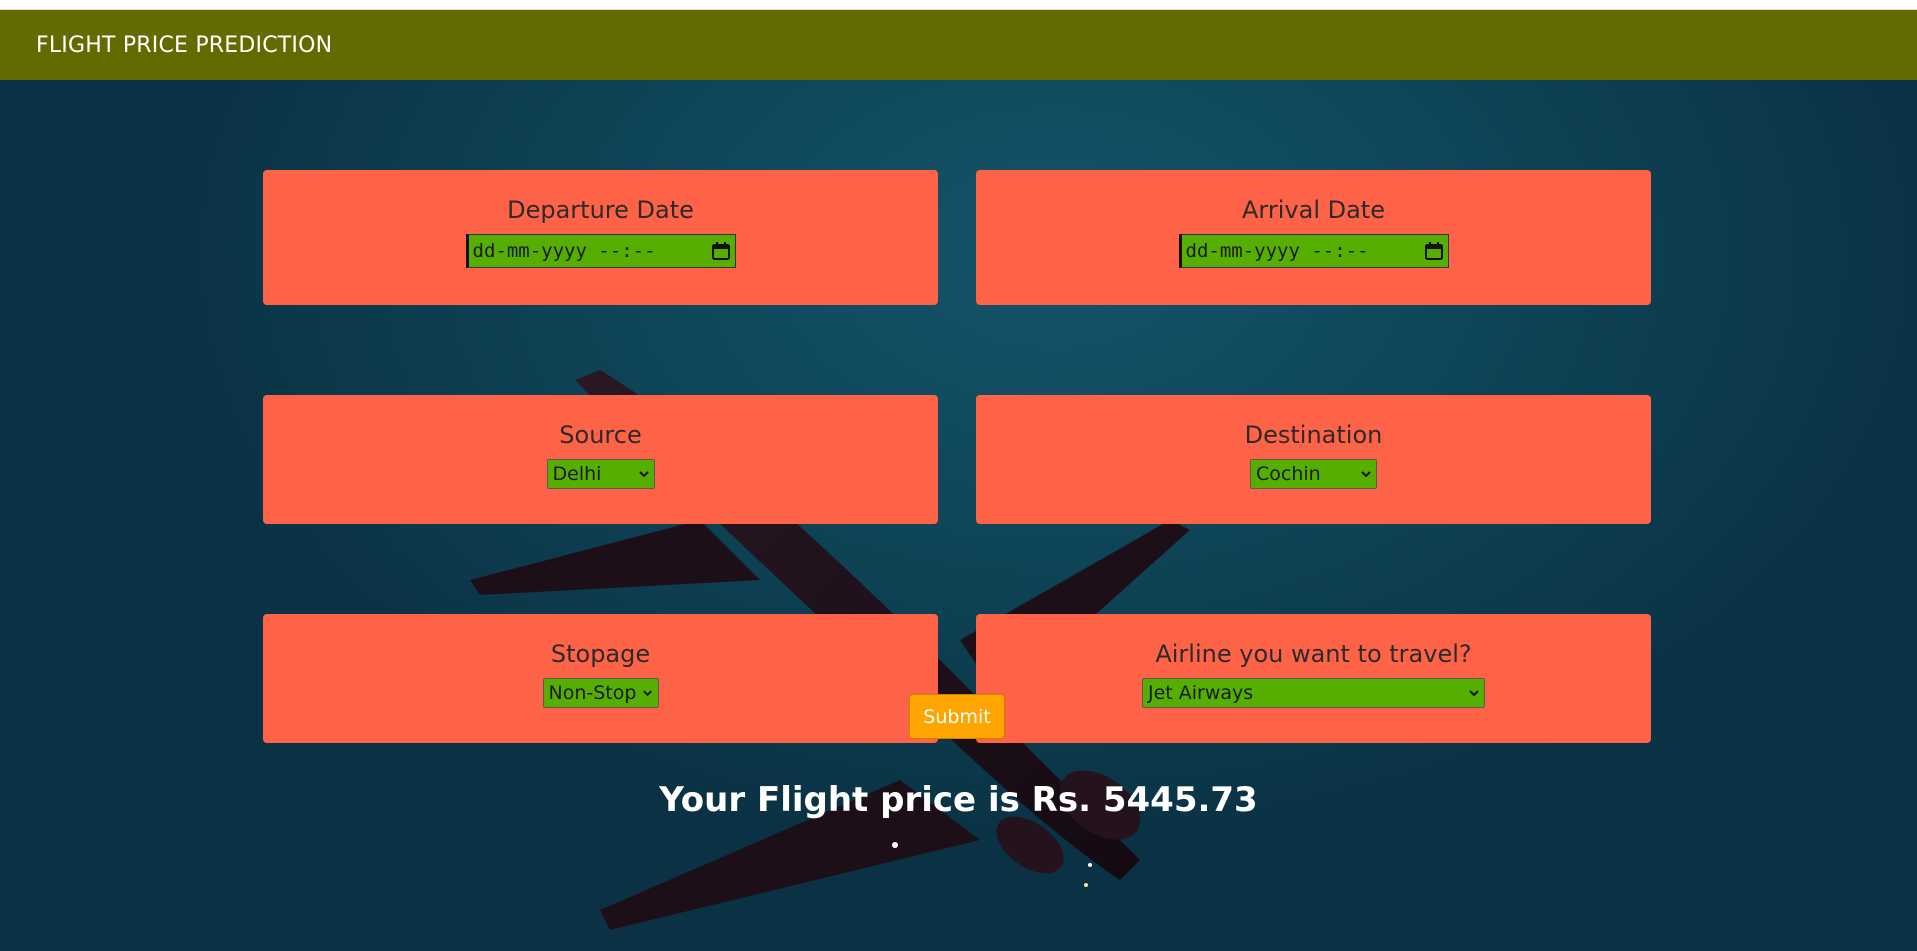 The width and height of the screenshot is (1917, 951). Describe the element at coordinates (1313, 435) in the screenshot. I see `destination-label: Destination` at that location.